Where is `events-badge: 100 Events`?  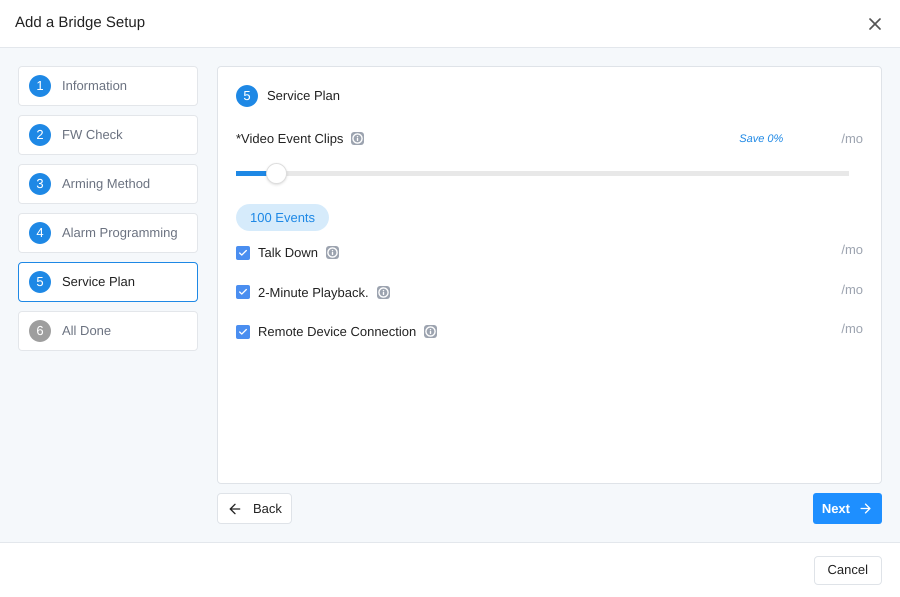 events-badge: 100 Events is located at coordinates (283, 217).